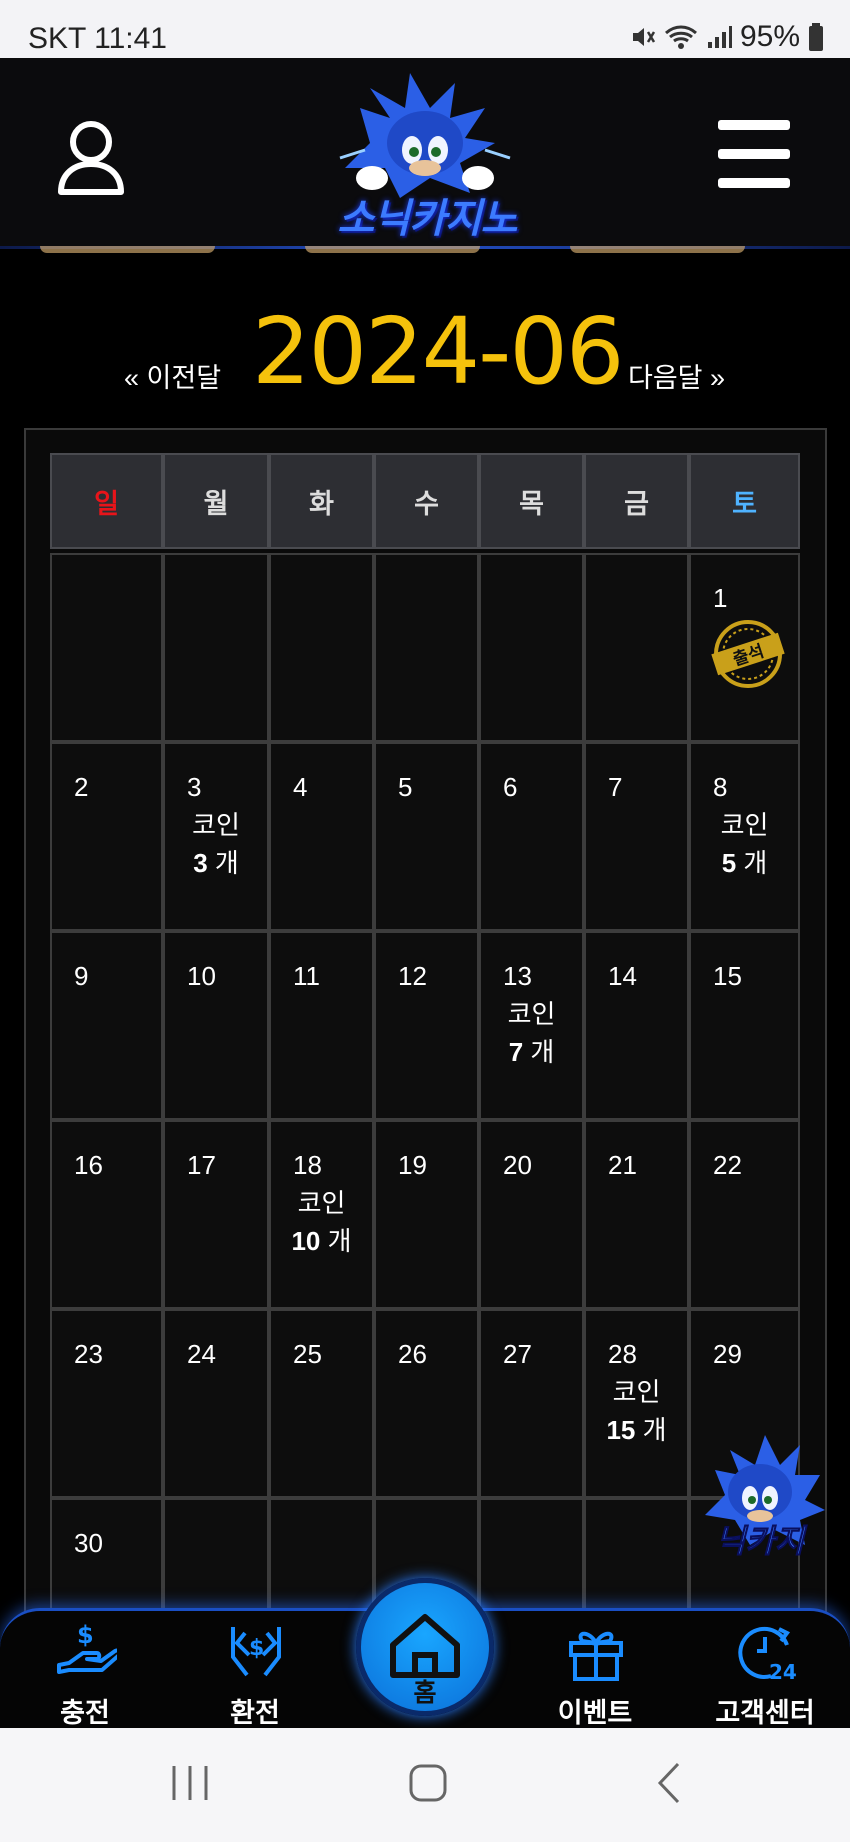  Describe the element at coordinates (81, 976) in the screenshot. I see `day-number: 9` at that location.